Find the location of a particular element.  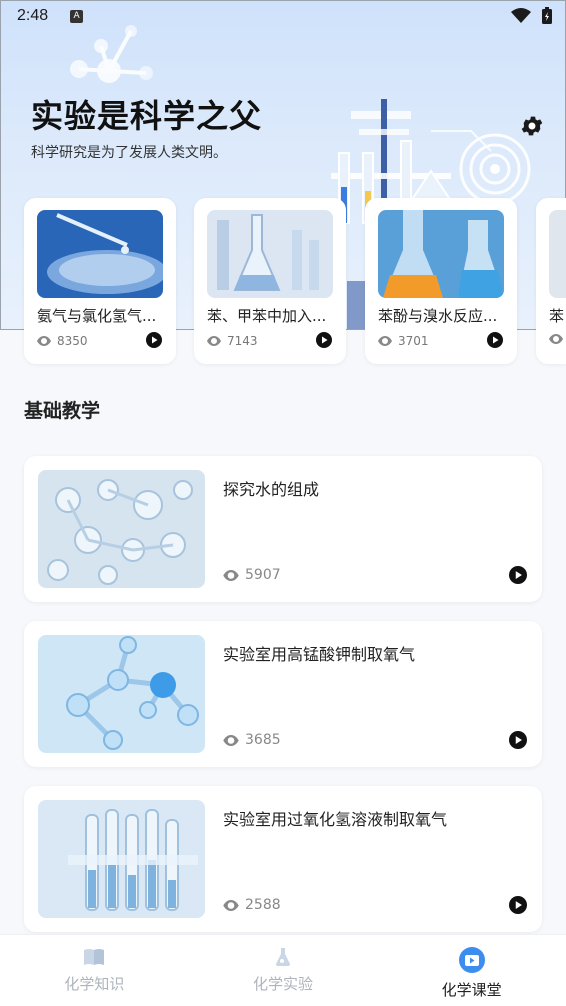

lesson-title: 实验室用过氧化氢溶液制取氧气 is located at coordinates (335, 819).